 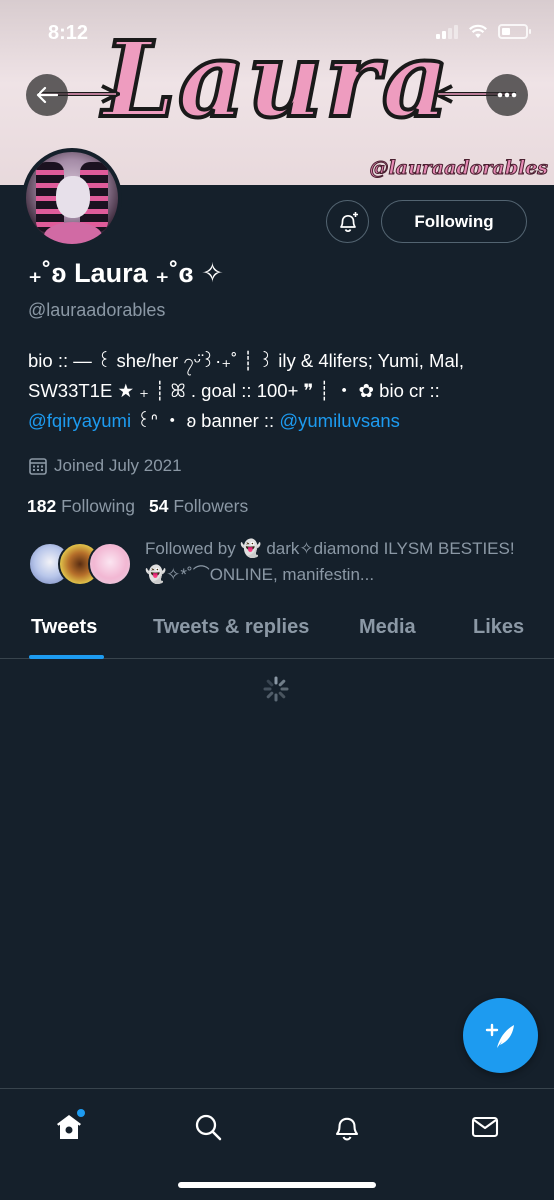 I want to click on more-options-button, so click(x=507, y=95).